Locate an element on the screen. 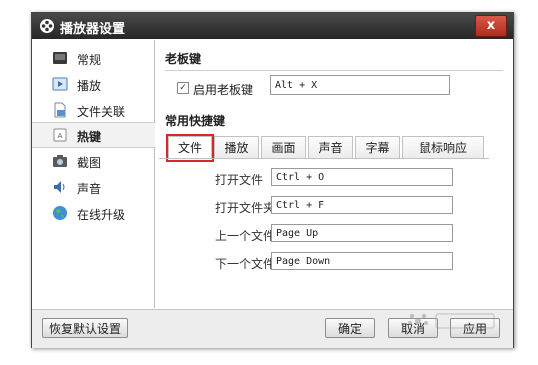  tab-subtitle: 字幕 is located at coordinates (377, 147).